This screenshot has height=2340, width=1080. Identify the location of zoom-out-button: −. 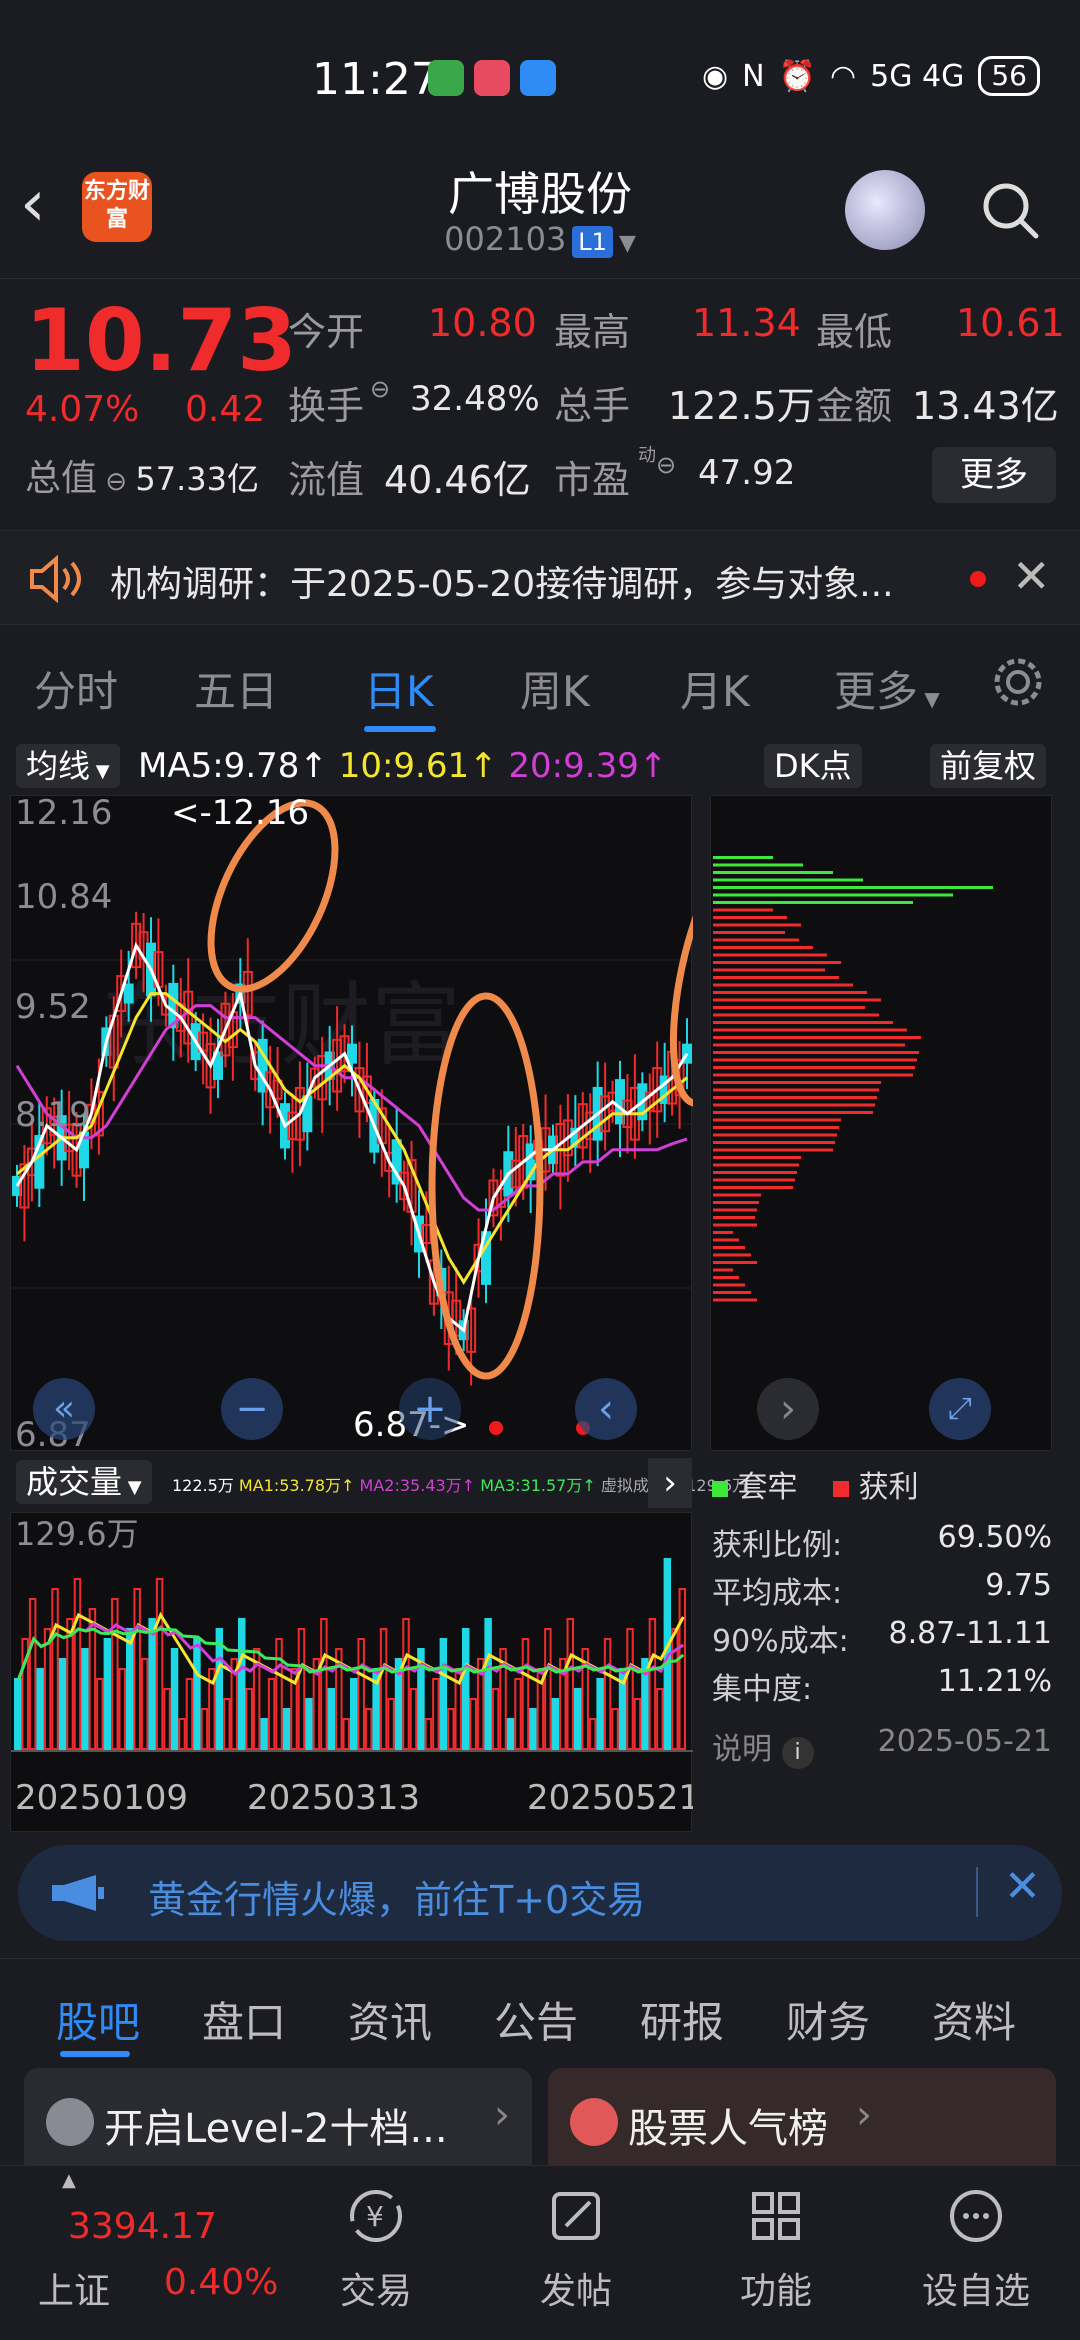
(252, 1409).